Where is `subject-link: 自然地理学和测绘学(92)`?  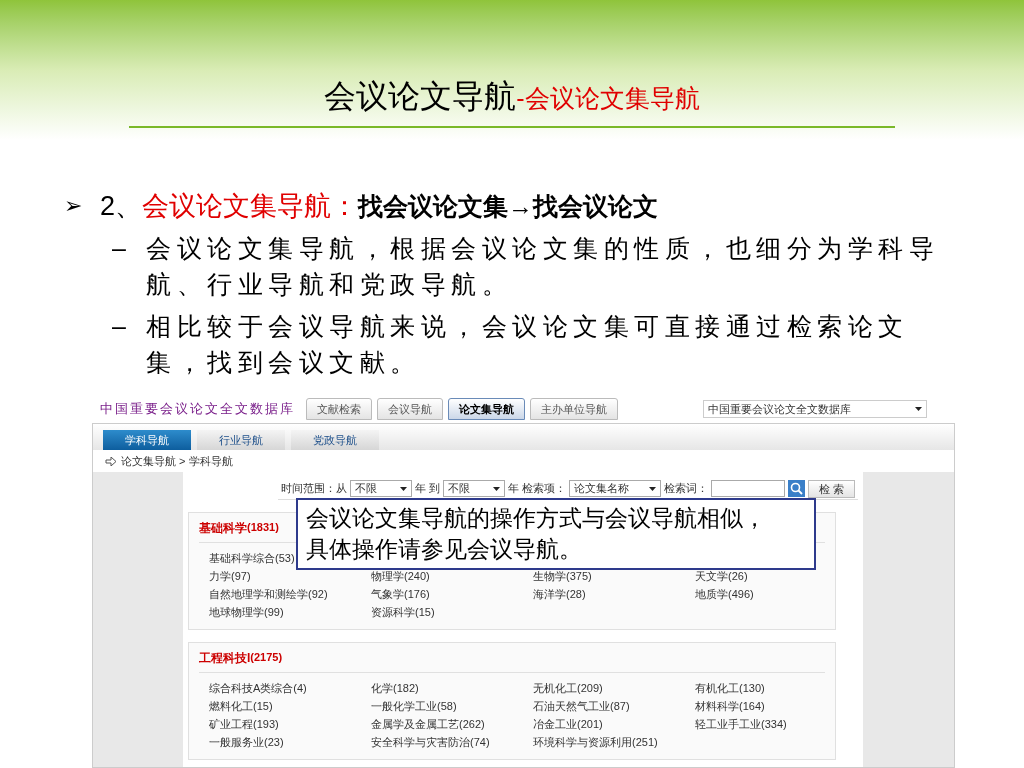 subject-link: 自然地理学和测绘学(92) is located at coordinates (290, 594).